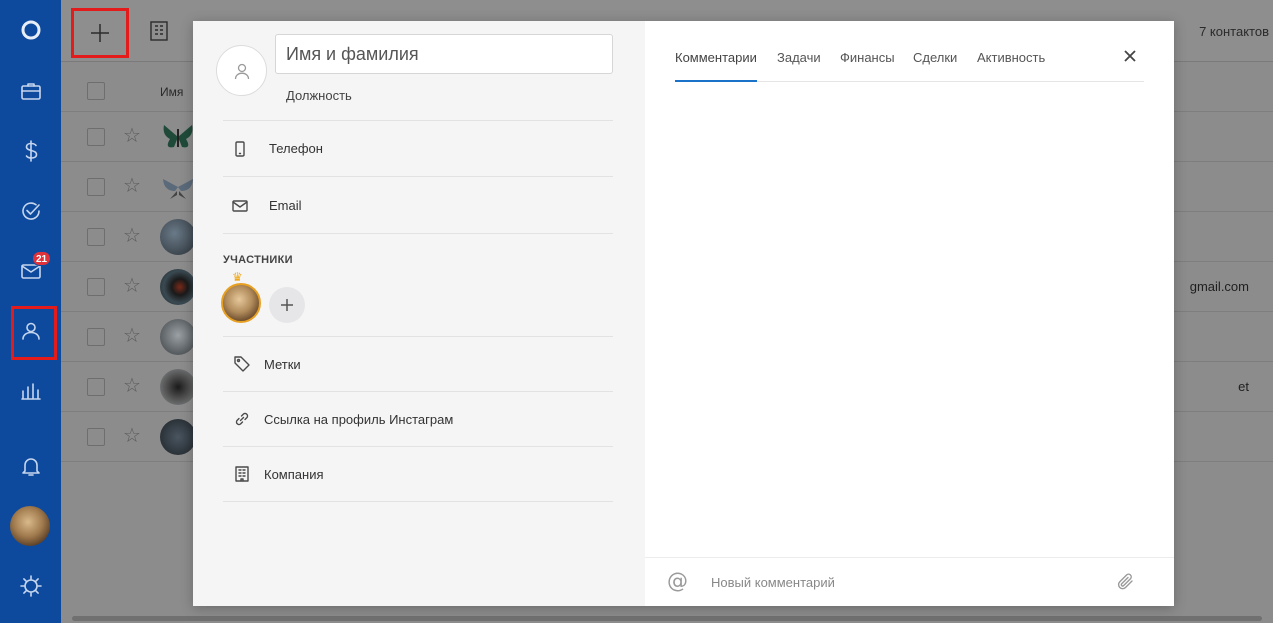 Image resolution: width=1273 pixels, height=623 pixels. Describe the element at coordinates (287, 305) in the screenshot. I see `add-participant-button` at that location.